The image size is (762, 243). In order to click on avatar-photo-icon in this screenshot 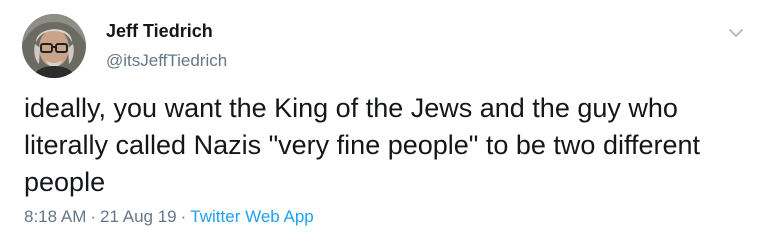, I will do `click(54, 46)`.